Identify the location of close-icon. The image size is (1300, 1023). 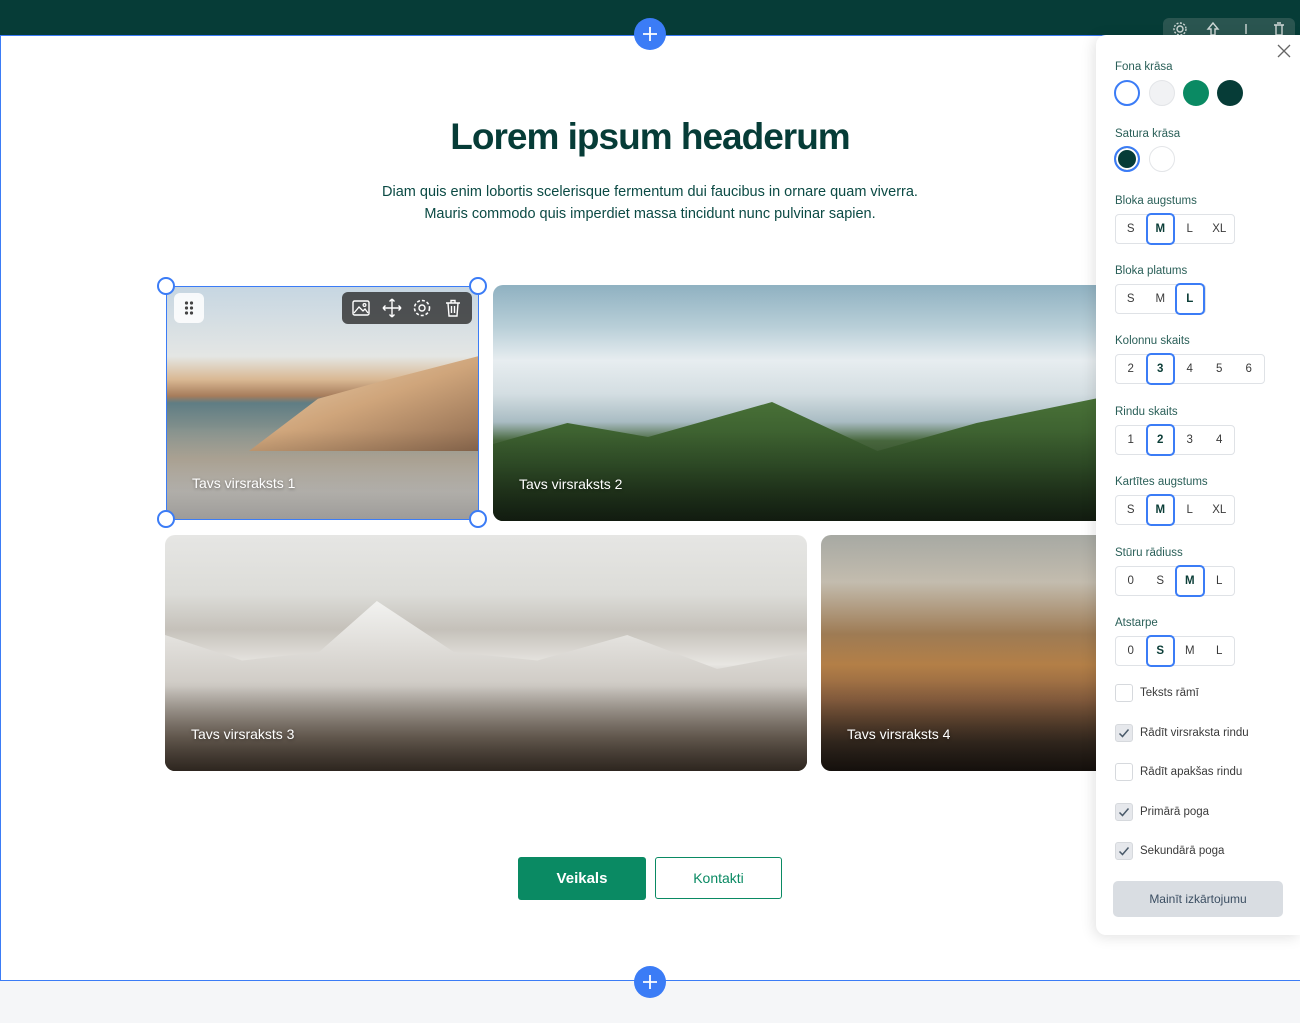
(1284, 51).